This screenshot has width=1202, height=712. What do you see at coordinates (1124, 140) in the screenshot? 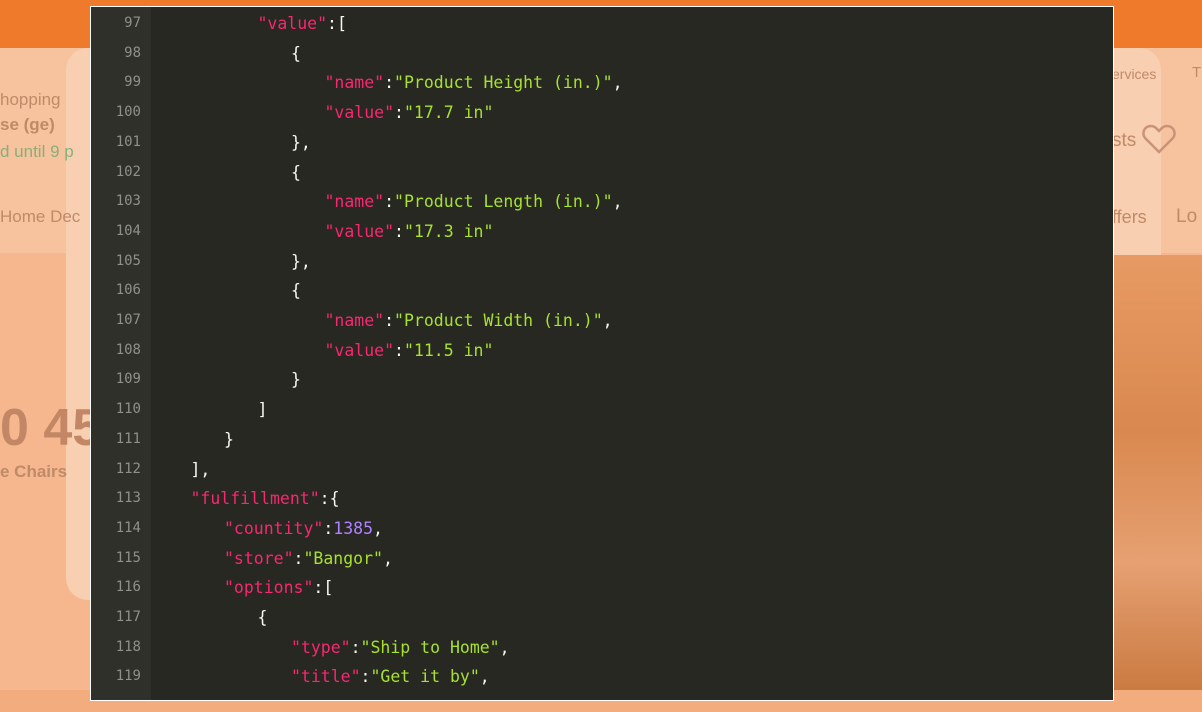
I see `bg-text-lists: sts` at bounding box center [1124, 140].